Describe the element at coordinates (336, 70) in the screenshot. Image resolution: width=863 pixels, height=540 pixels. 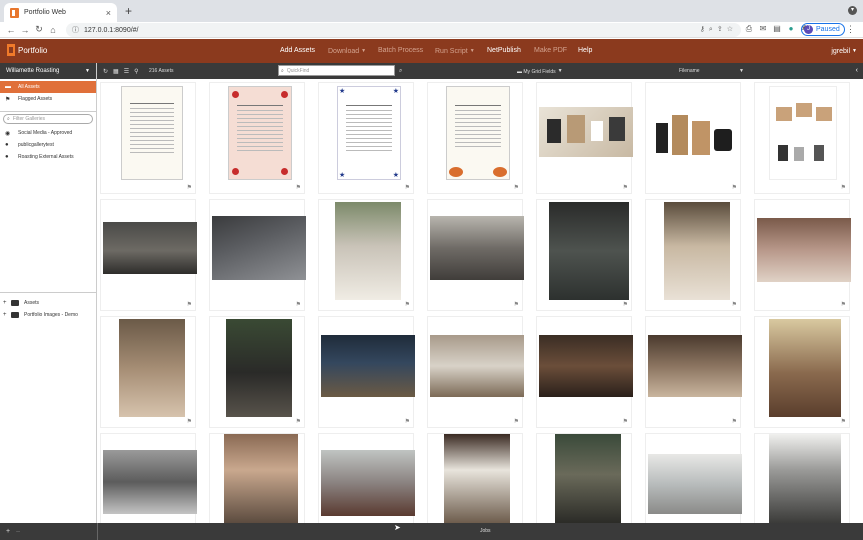
I see `quickfind-input: ⌕ QuickFind` at that location.